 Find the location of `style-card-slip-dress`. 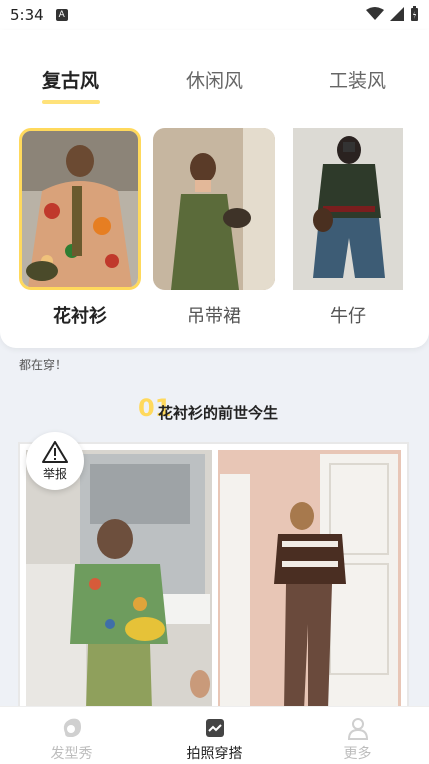

style-card-slip-dress is located at coordinates (214, 209).